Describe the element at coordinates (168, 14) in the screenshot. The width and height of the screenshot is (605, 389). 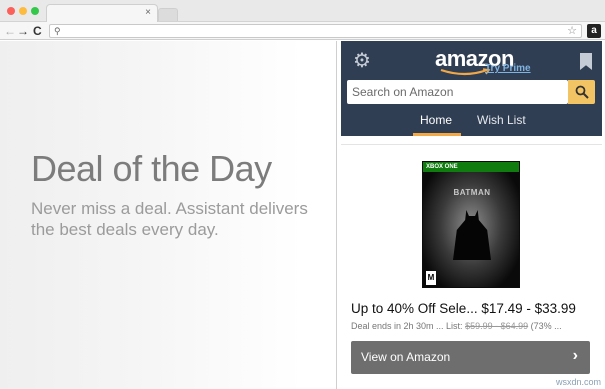
I see `new-tab-button` at that location.